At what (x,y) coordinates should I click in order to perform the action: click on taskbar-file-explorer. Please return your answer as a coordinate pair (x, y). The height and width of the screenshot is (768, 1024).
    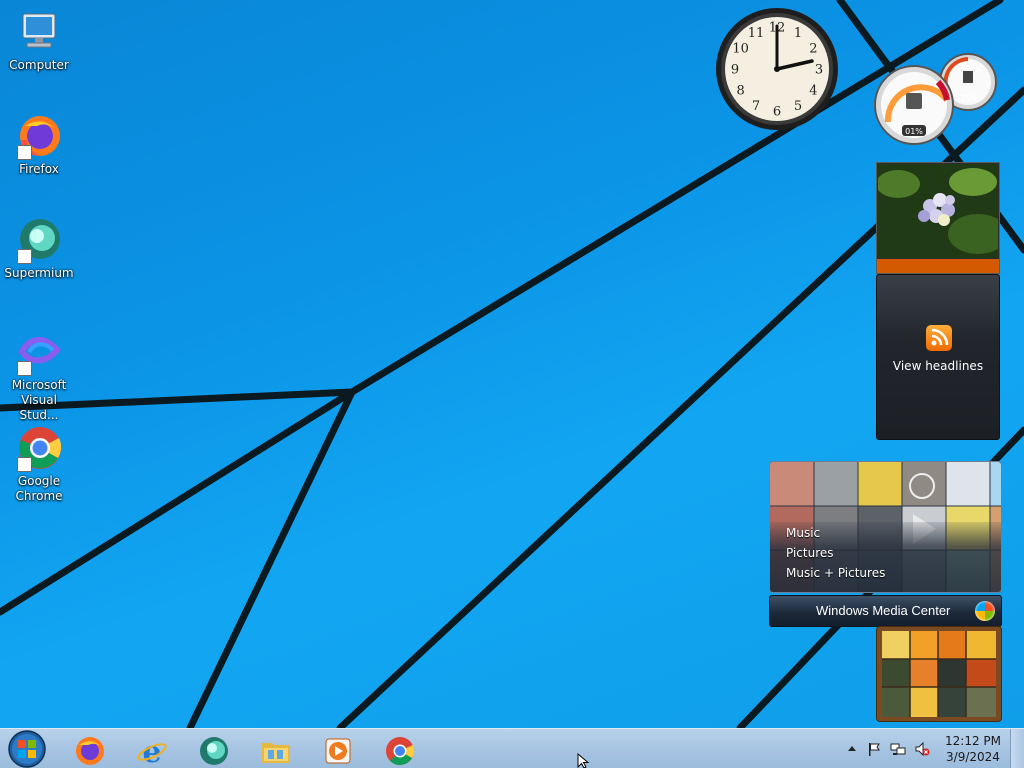
    Looking at the image, I should click on (275, 749).